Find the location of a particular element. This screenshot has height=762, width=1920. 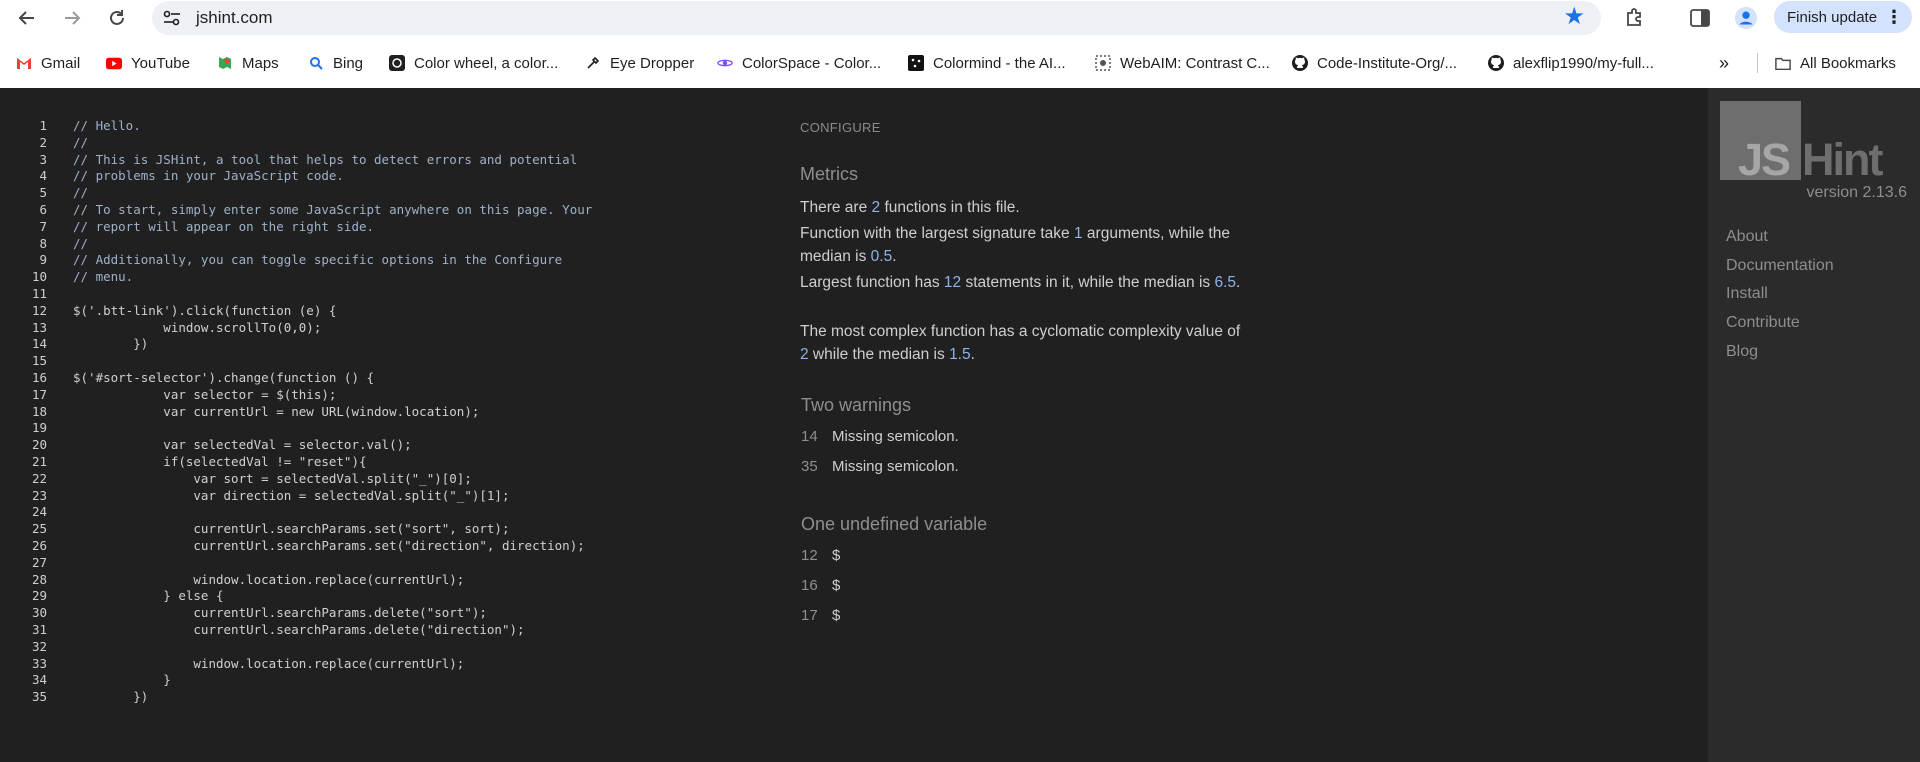

line-number: 20 is located at coordinates (39, 445).